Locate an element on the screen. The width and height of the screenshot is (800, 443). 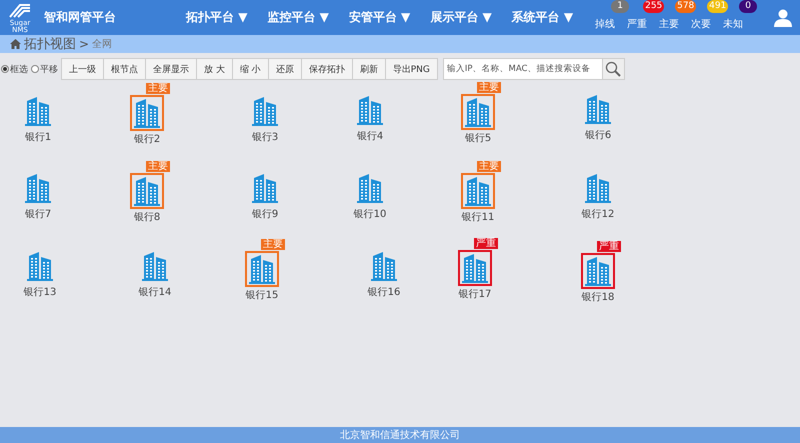
toolbar-button: 根节点 is located at coordinates (124, 69).